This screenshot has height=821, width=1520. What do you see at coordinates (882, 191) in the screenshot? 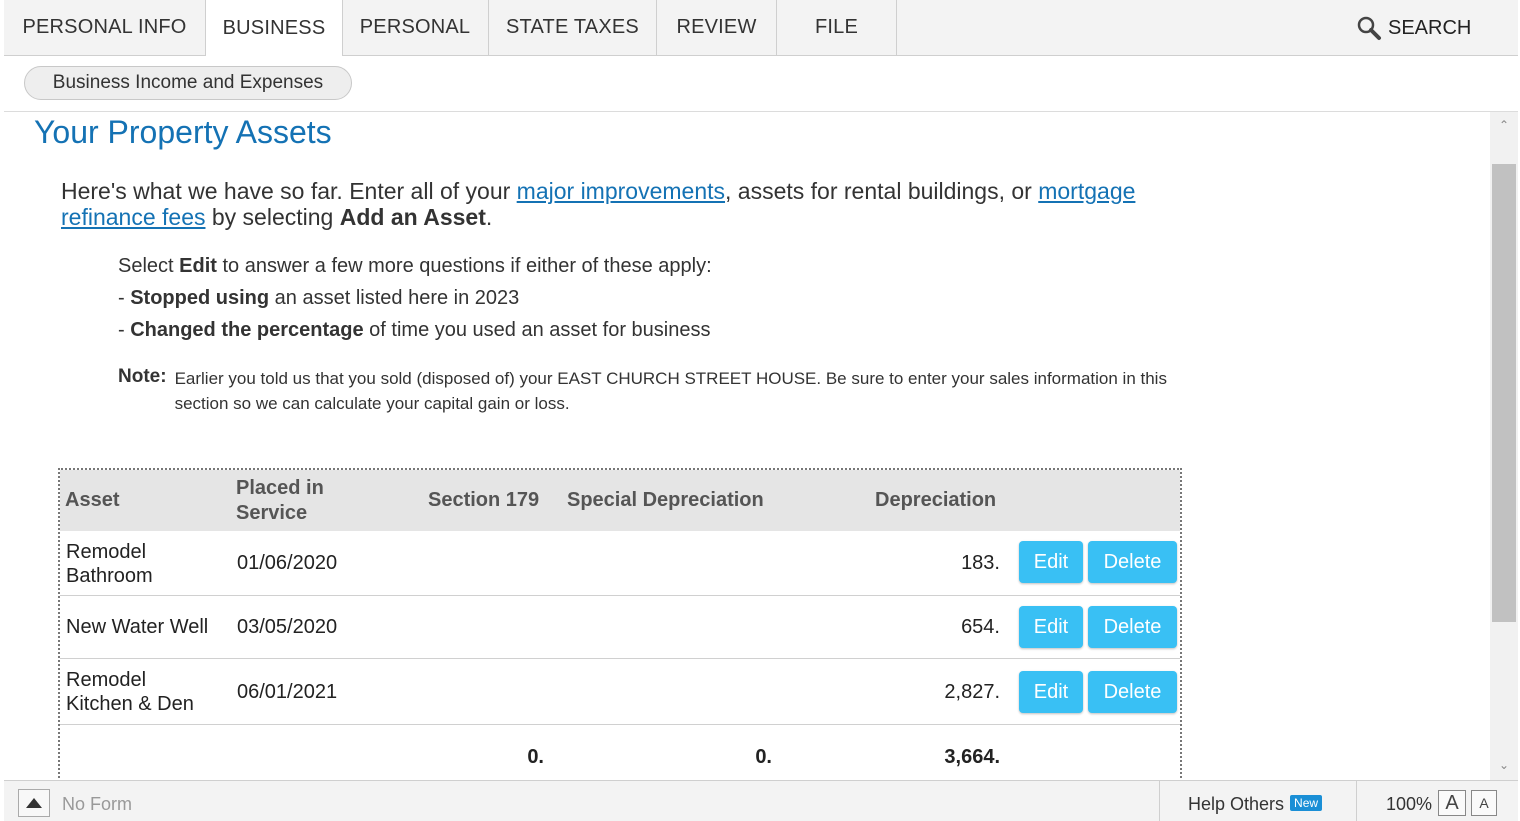
I see `intro-part: , assets for rental buildings, or` at bounding box center [882, 191].